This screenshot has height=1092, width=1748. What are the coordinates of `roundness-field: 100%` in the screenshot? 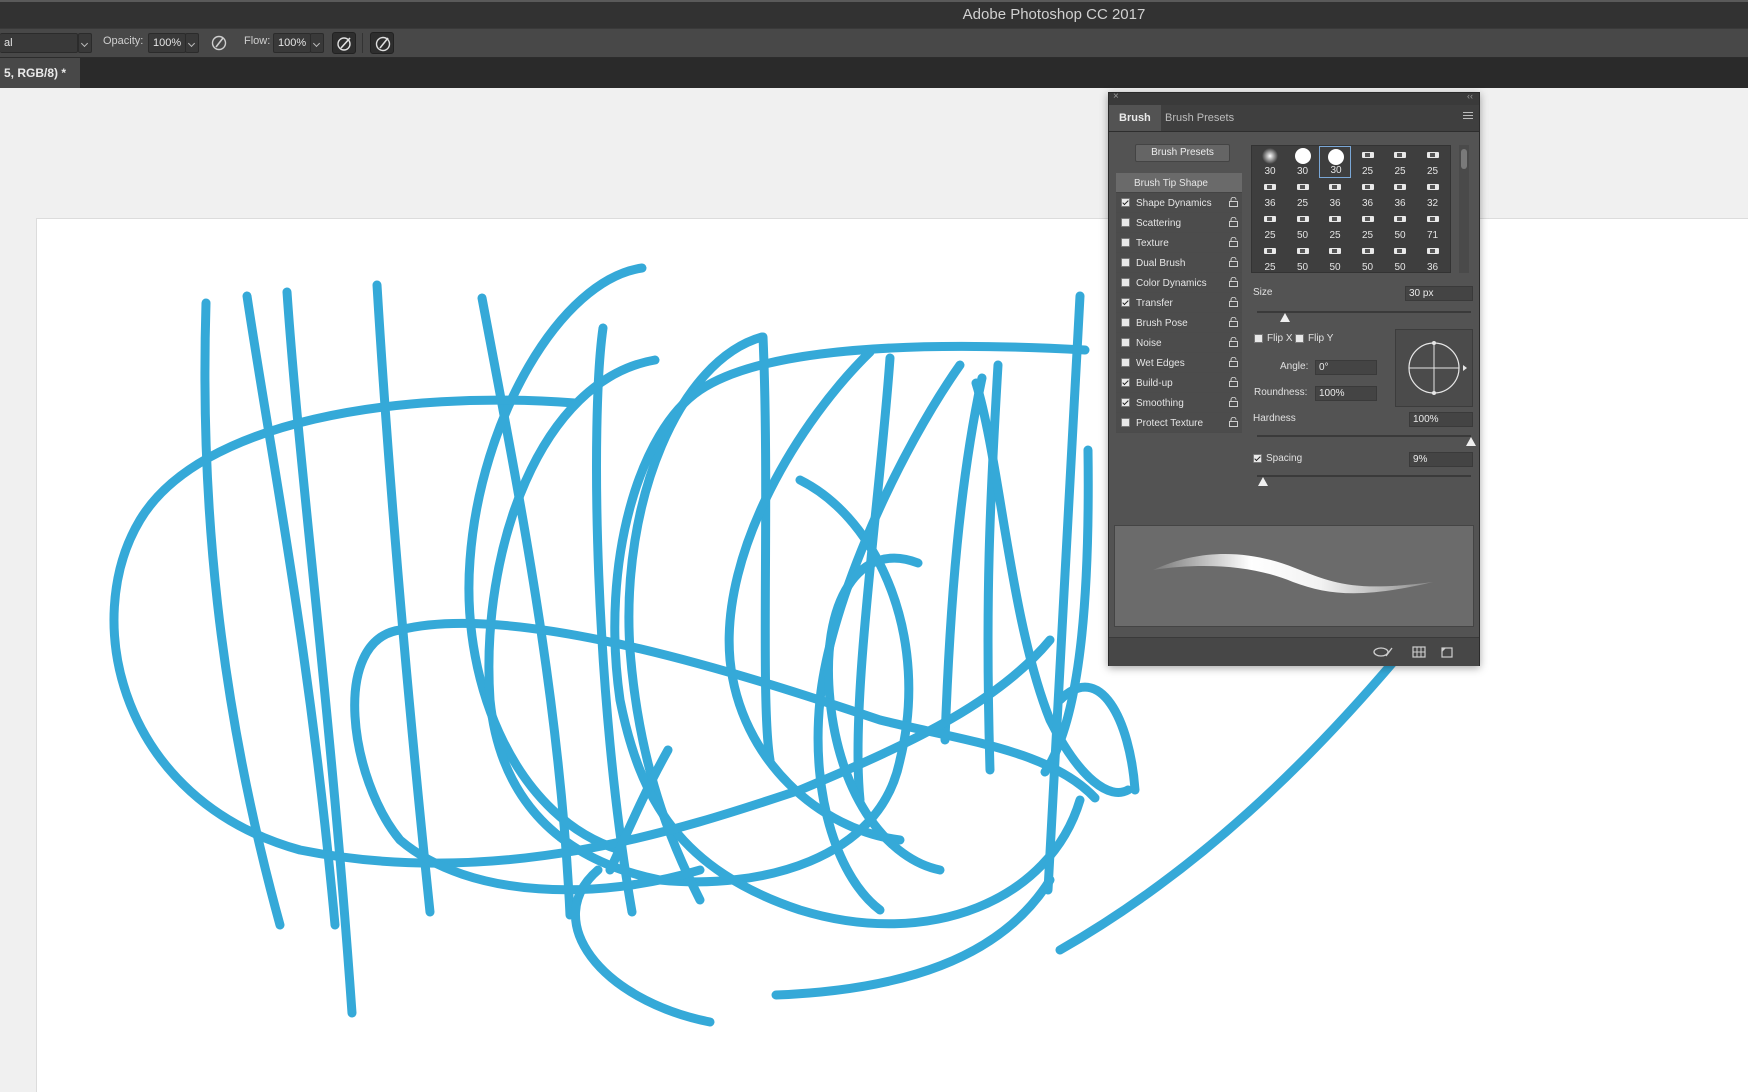 It's located at (1346, 393).